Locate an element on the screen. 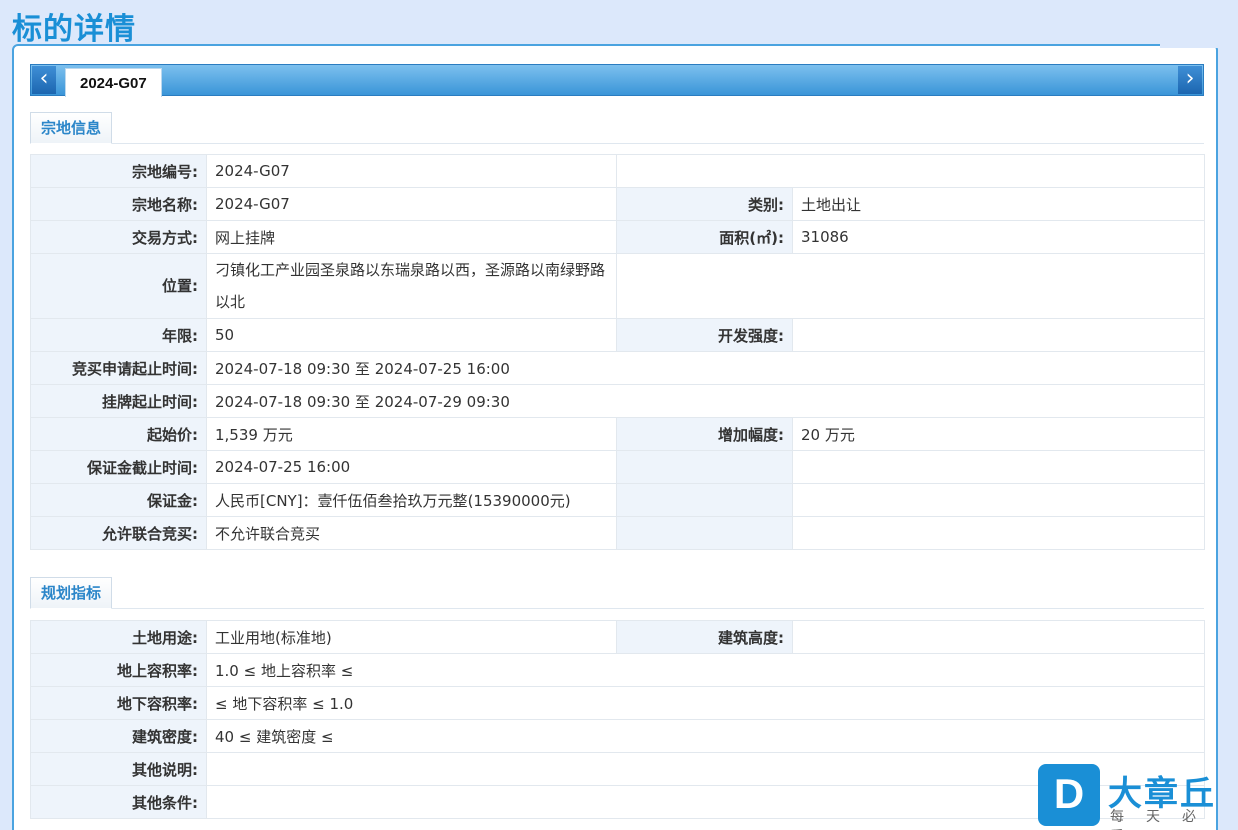 The height and width of the screenshot is (830, 1238). section-header-planning: 规划指标 is located at coordinates (617, 592).